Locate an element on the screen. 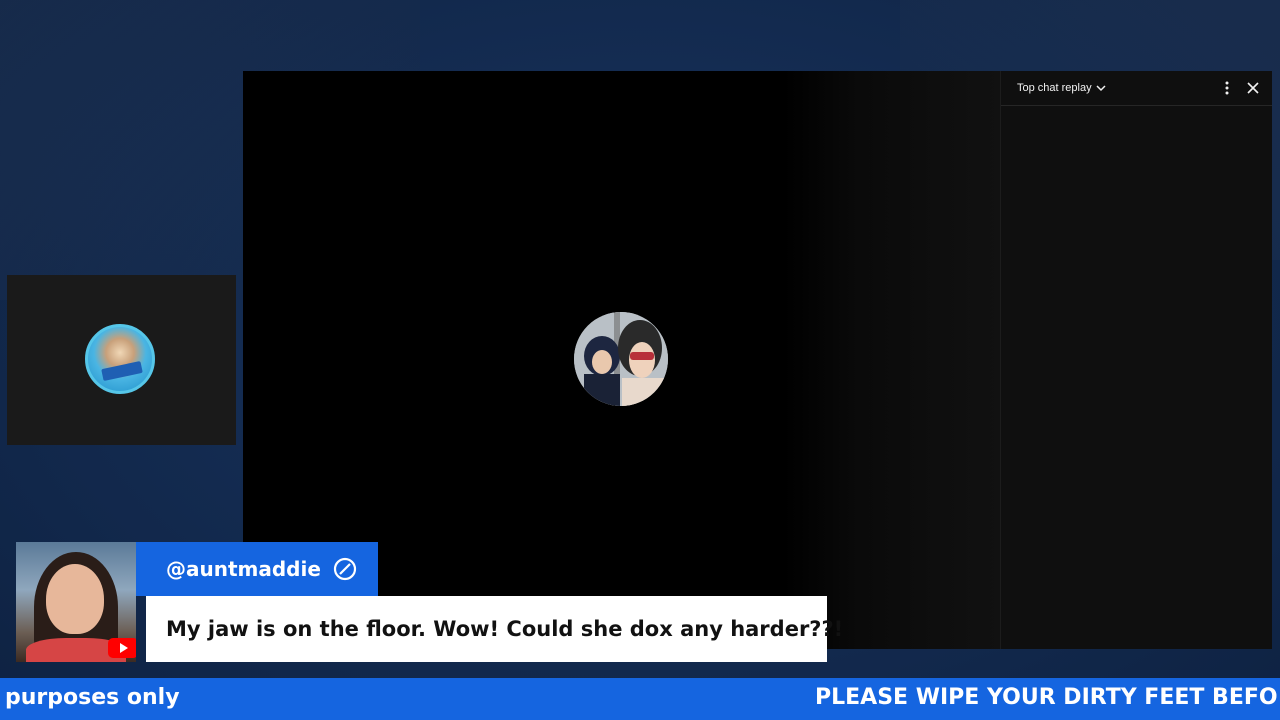 Image resolution: width=1280 pixels, height=720 pixels. commenter-face is located at coordinates (75, 599).